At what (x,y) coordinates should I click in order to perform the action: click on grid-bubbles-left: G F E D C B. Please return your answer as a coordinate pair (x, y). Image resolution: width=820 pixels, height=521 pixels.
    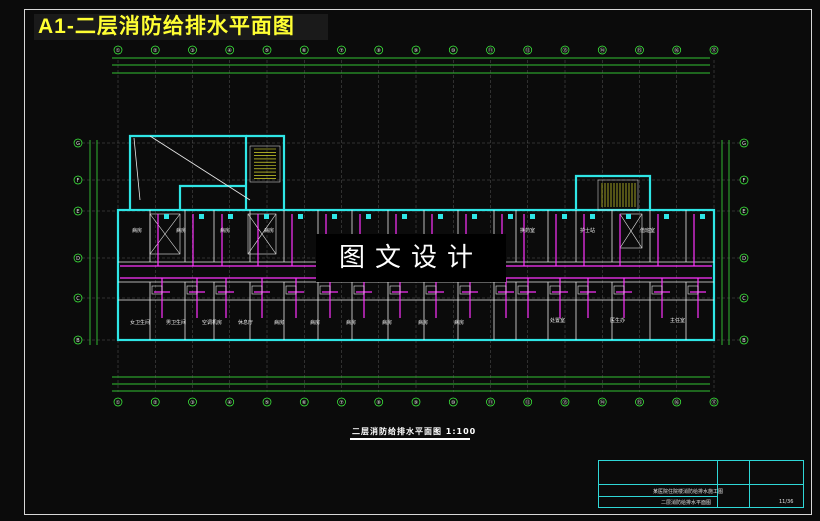
    Looking at the image, I should click on (78, 241).